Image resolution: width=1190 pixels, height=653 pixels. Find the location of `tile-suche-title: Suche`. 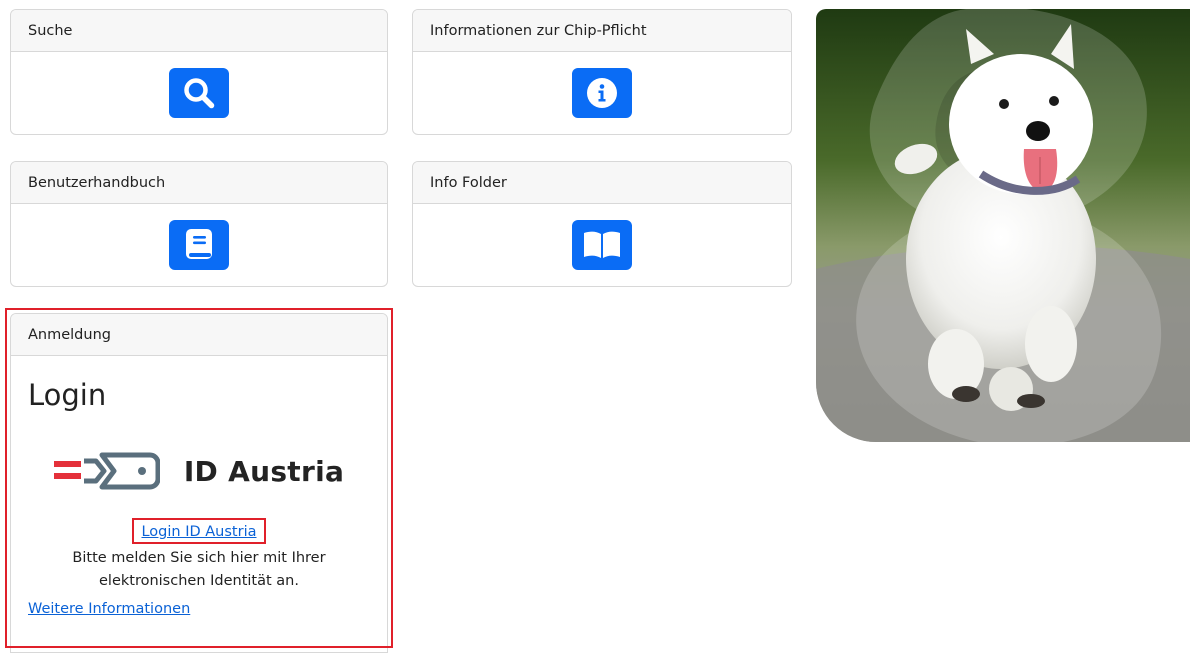

tile-suche-title: Suche is located at coordinates (199, 31).